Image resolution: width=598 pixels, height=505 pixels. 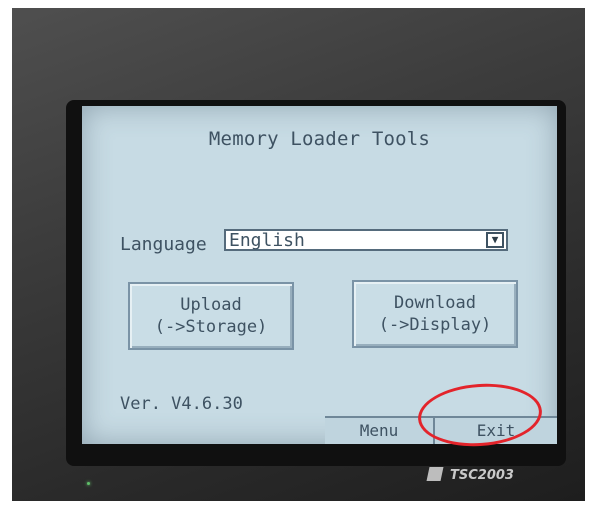 I want to click on chevron-down-icon: ▼, so click(x=495, y=240).